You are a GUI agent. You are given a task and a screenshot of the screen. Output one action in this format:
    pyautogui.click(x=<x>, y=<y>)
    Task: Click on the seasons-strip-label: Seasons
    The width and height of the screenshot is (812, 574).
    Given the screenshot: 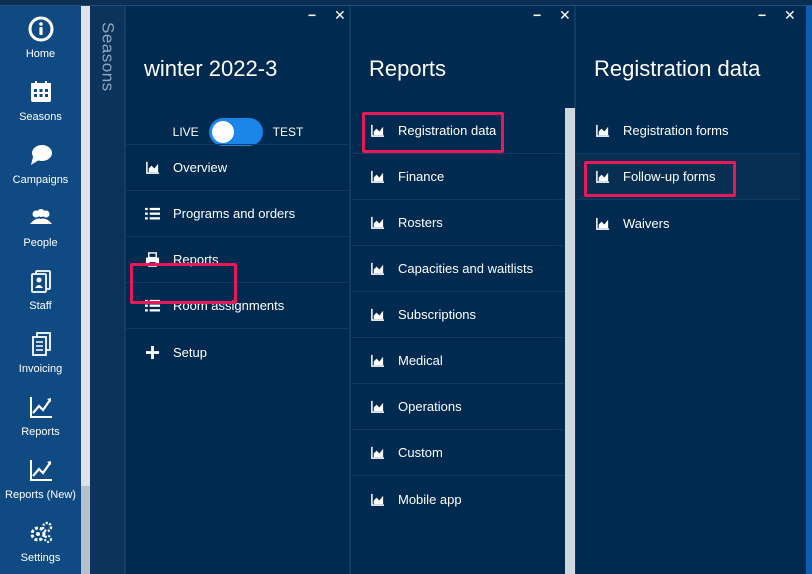 What is the action you would take?
    pyautogui.click(x=108, y=57)
    